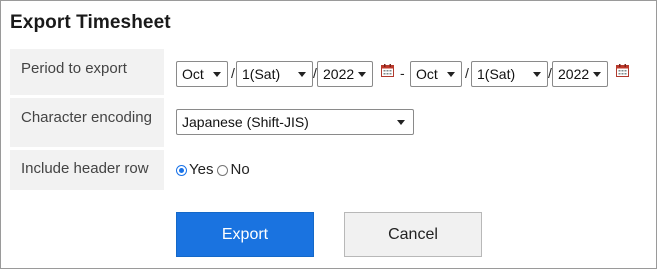 The width and height of the screenshot is (657, 269). Describe the element at coordinates (87, 72) in the screenshot. I see `period-label: Period to export` at that location.